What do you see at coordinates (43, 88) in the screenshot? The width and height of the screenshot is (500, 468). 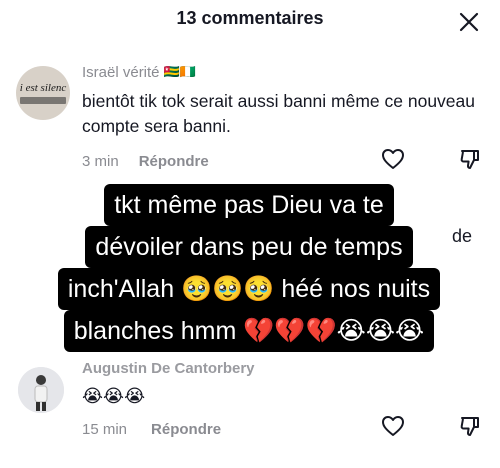 I see `avatar-text: i est silenc` at bounding box center [43, 88].